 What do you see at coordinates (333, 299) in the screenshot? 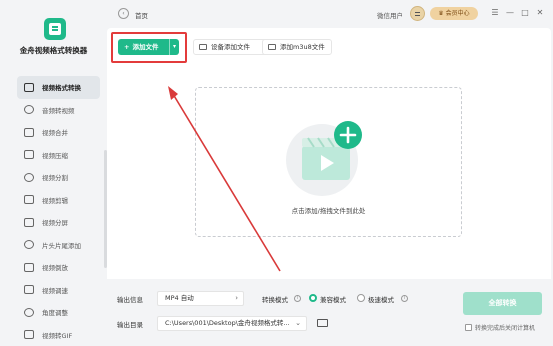
I see `compatible-mode-label: 兼容模式` at bounding box center [333, 299].